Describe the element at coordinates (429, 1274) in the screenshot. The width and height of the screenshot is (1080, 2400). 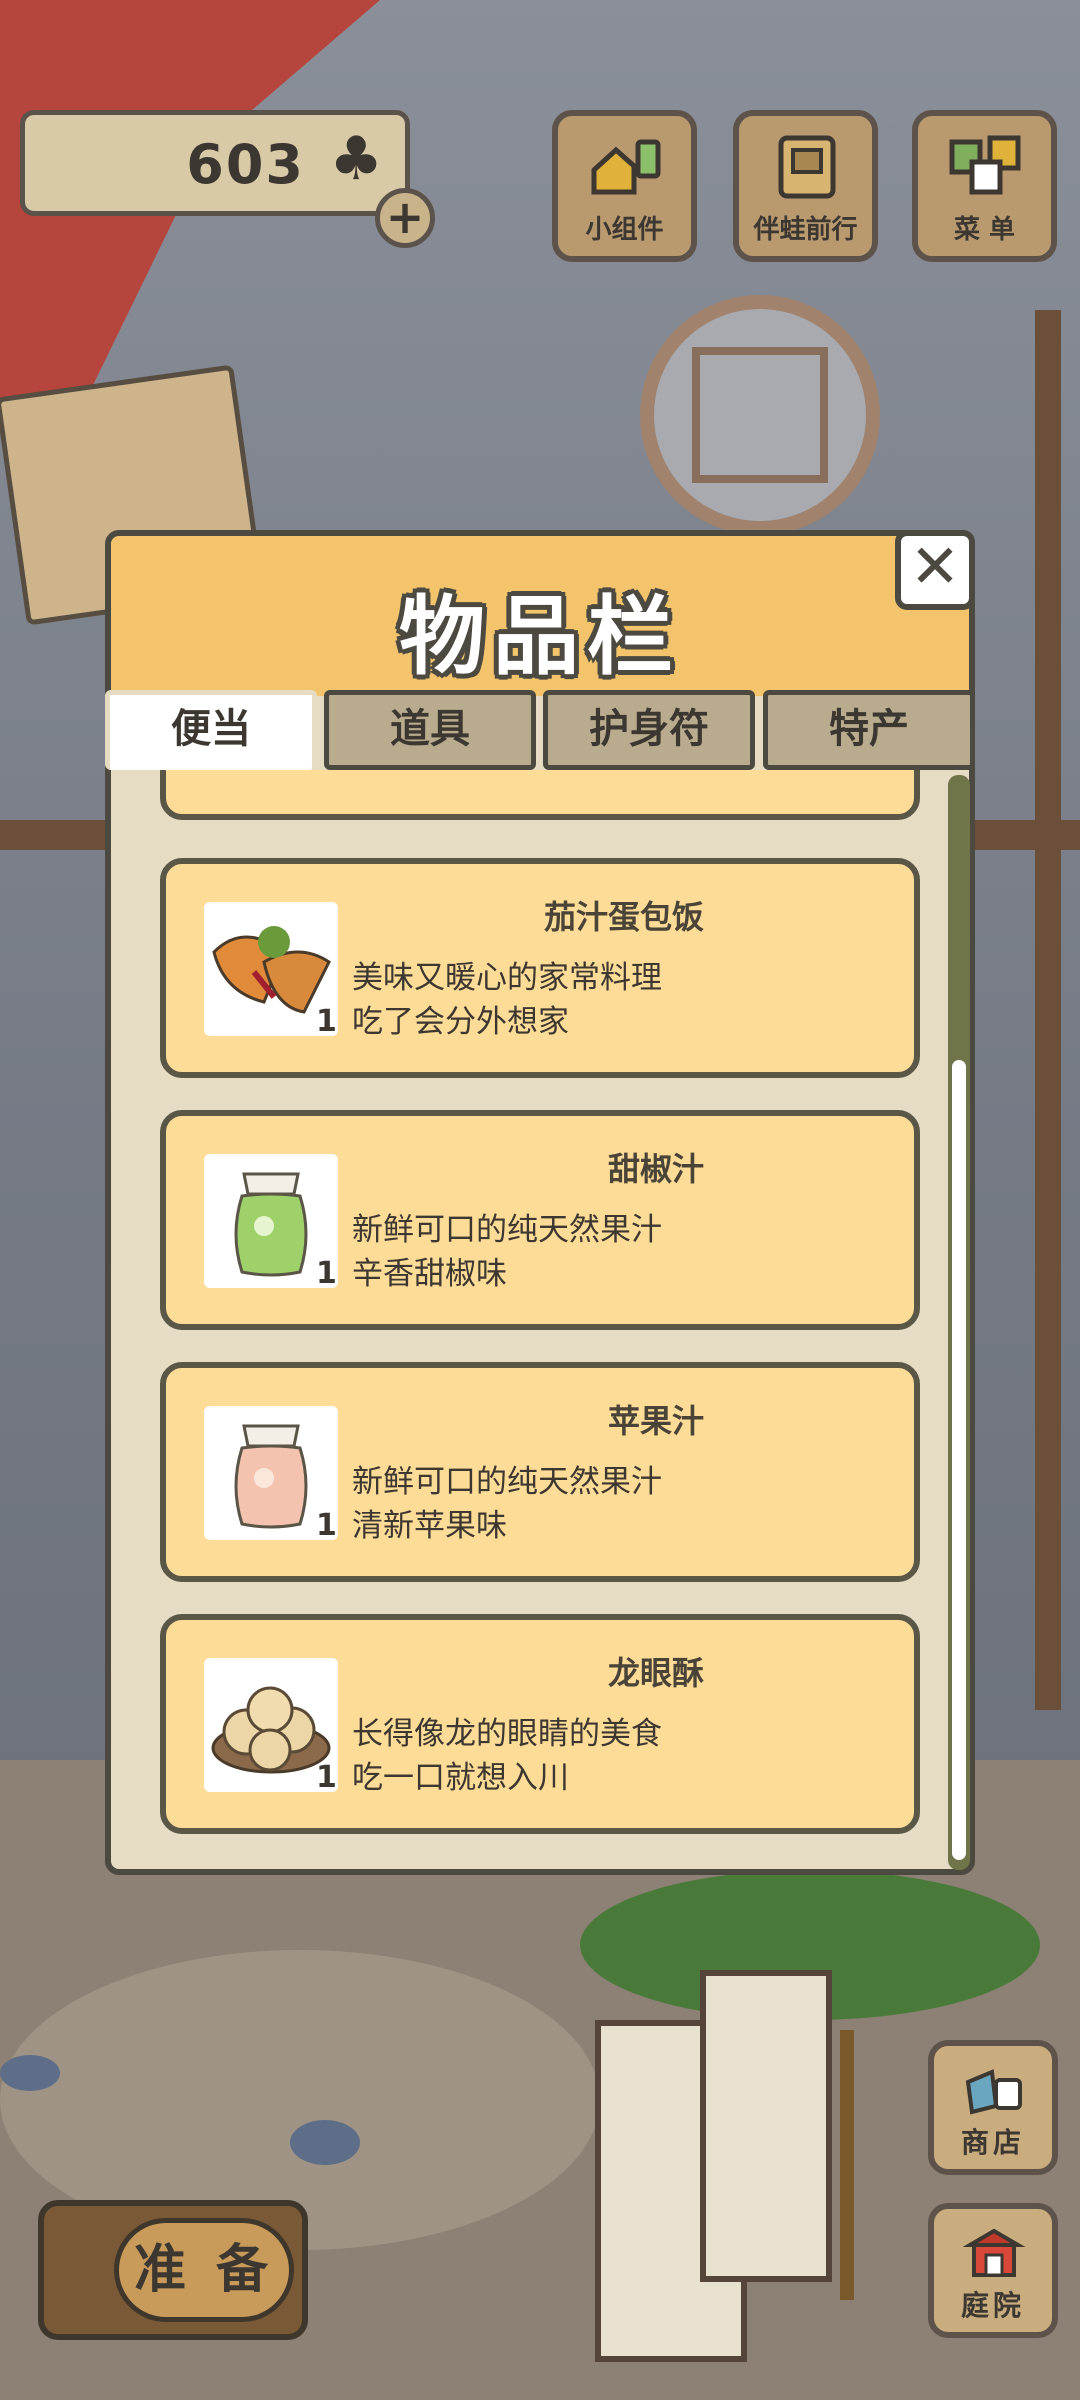
I see `item-description: 辛香甜椒味` at that location.